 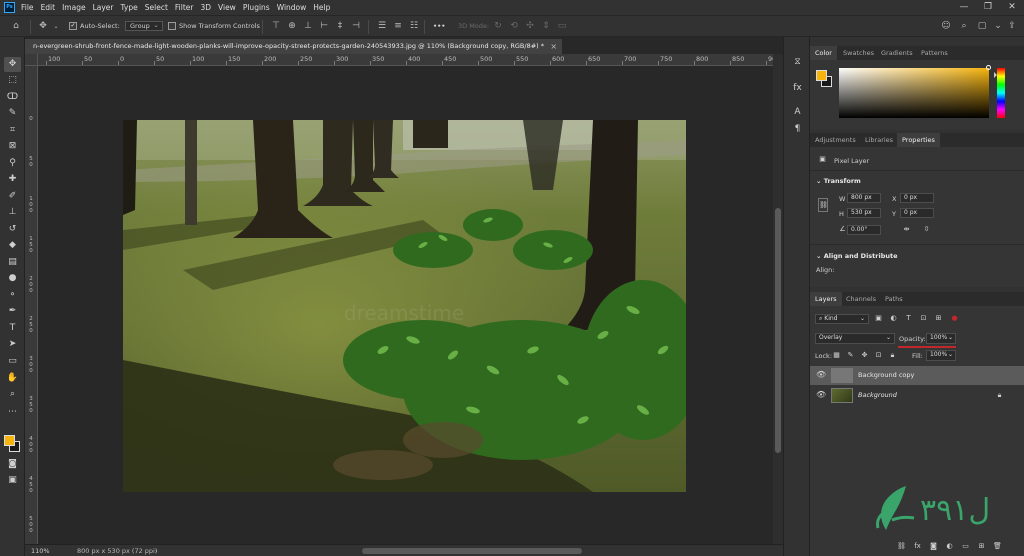 What do you see at coordinates (144, 26) in the screenshot?
I see `auto-select-target-dropdown: Group` at bounding box center [144, 26].